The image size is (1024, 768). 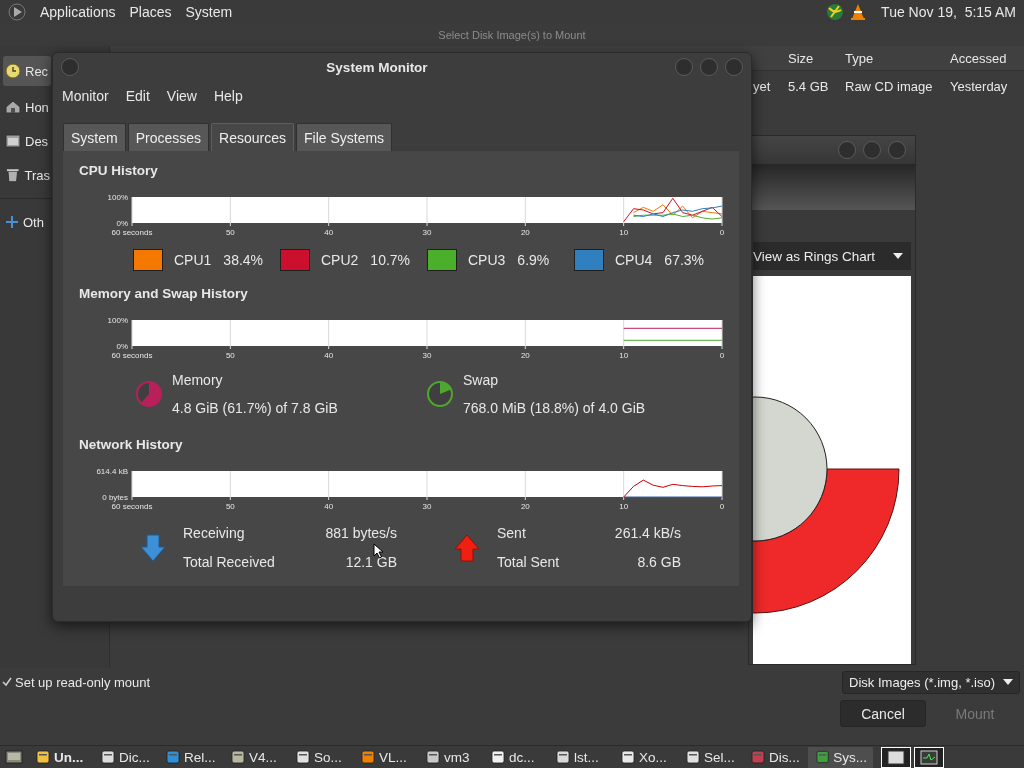 I want to click on sidebar-item: Rec, so click(x=27, y=71).